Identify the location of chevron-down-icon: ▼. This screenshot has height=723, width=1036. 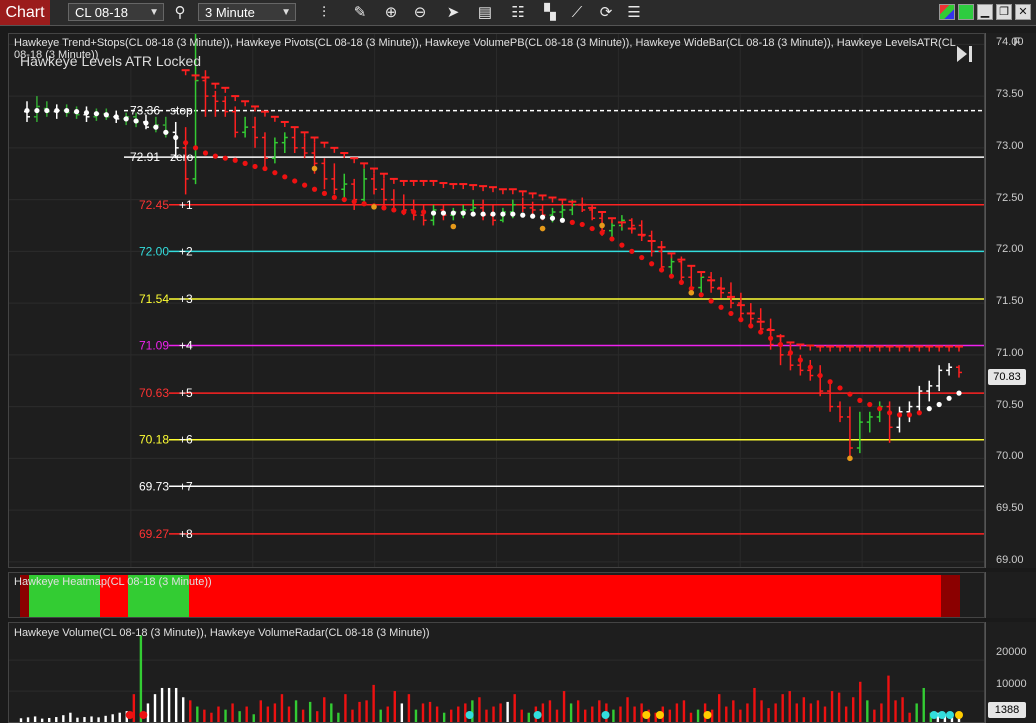
(286, 12).